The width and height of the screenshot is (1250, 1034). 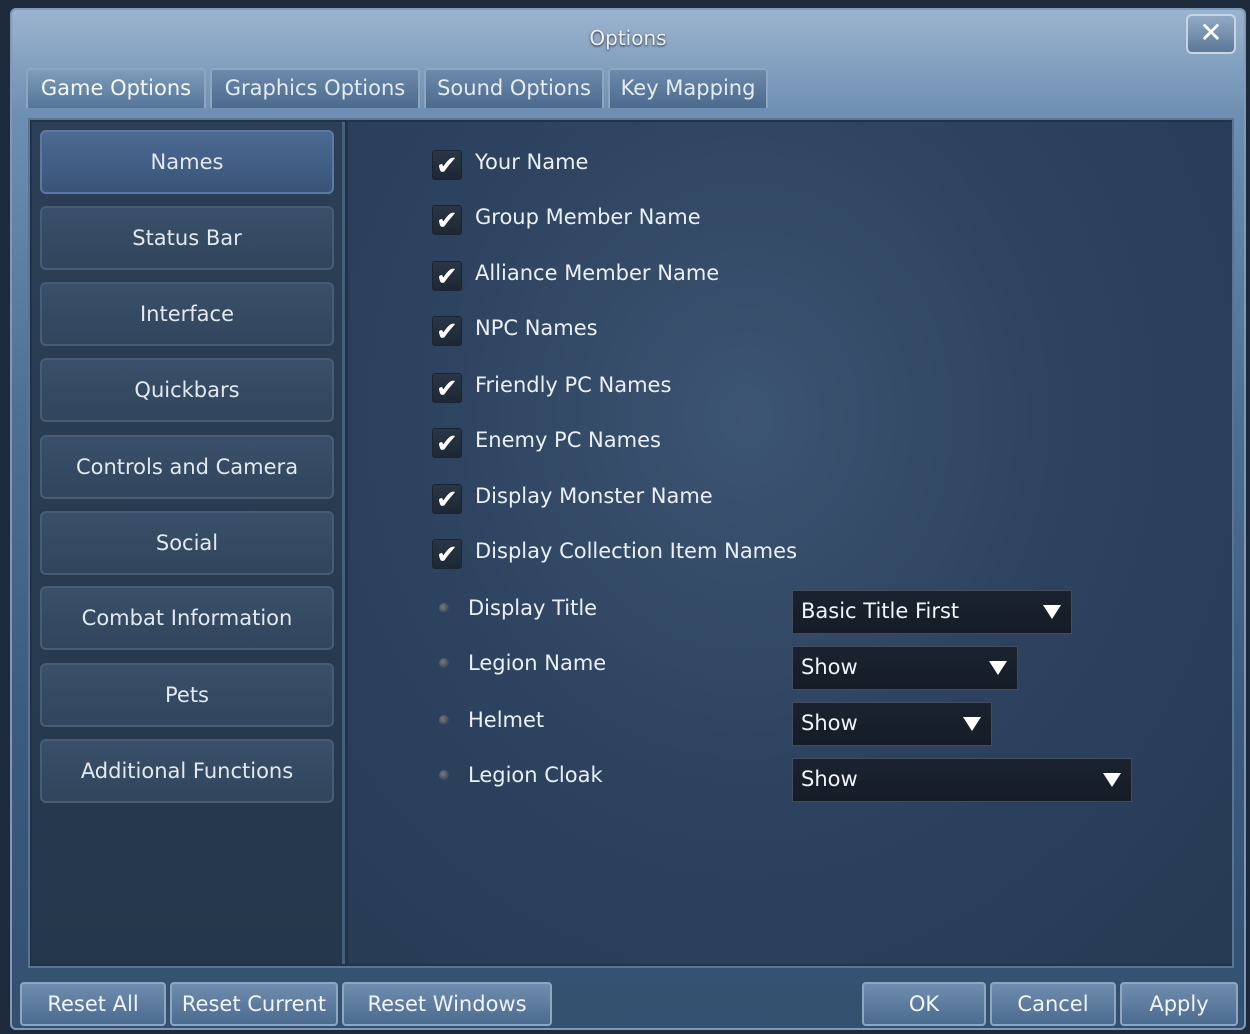 I want to click on reset-windows-button: Reset Windows, so click(x=447, y=1004).